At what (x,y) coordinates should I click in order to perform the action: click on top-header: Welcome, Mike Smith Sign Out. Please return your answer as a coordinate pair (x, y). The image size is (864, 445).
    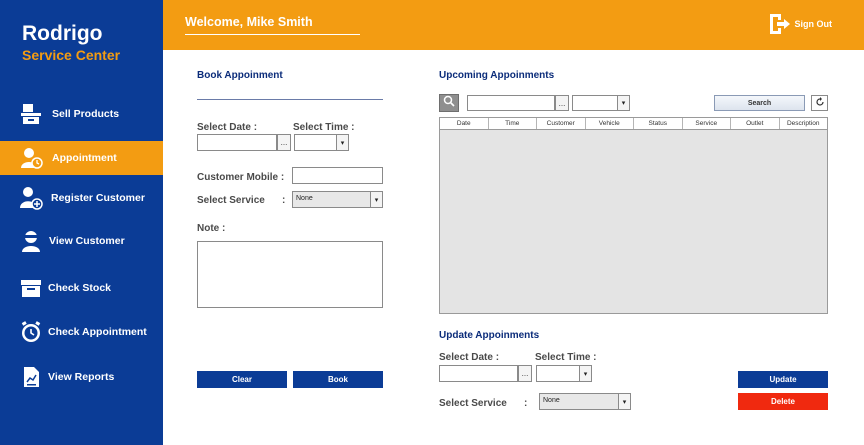
    Looking at the image, I should click on (513, 25).